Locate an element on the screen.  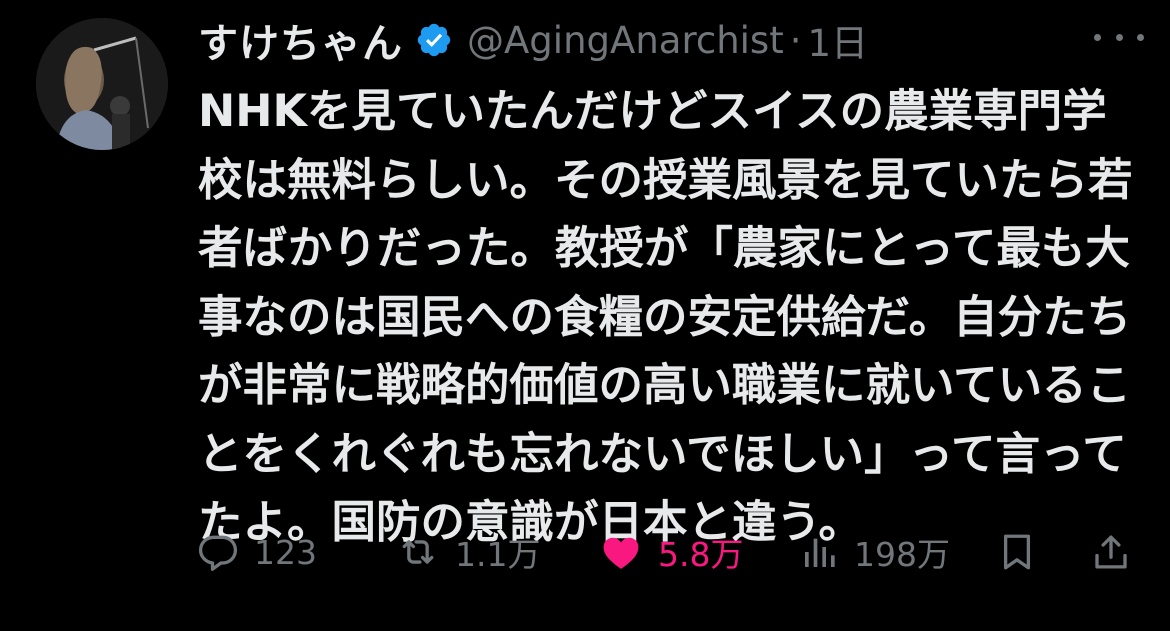
avatar-image is located at coordinates (102, 84).